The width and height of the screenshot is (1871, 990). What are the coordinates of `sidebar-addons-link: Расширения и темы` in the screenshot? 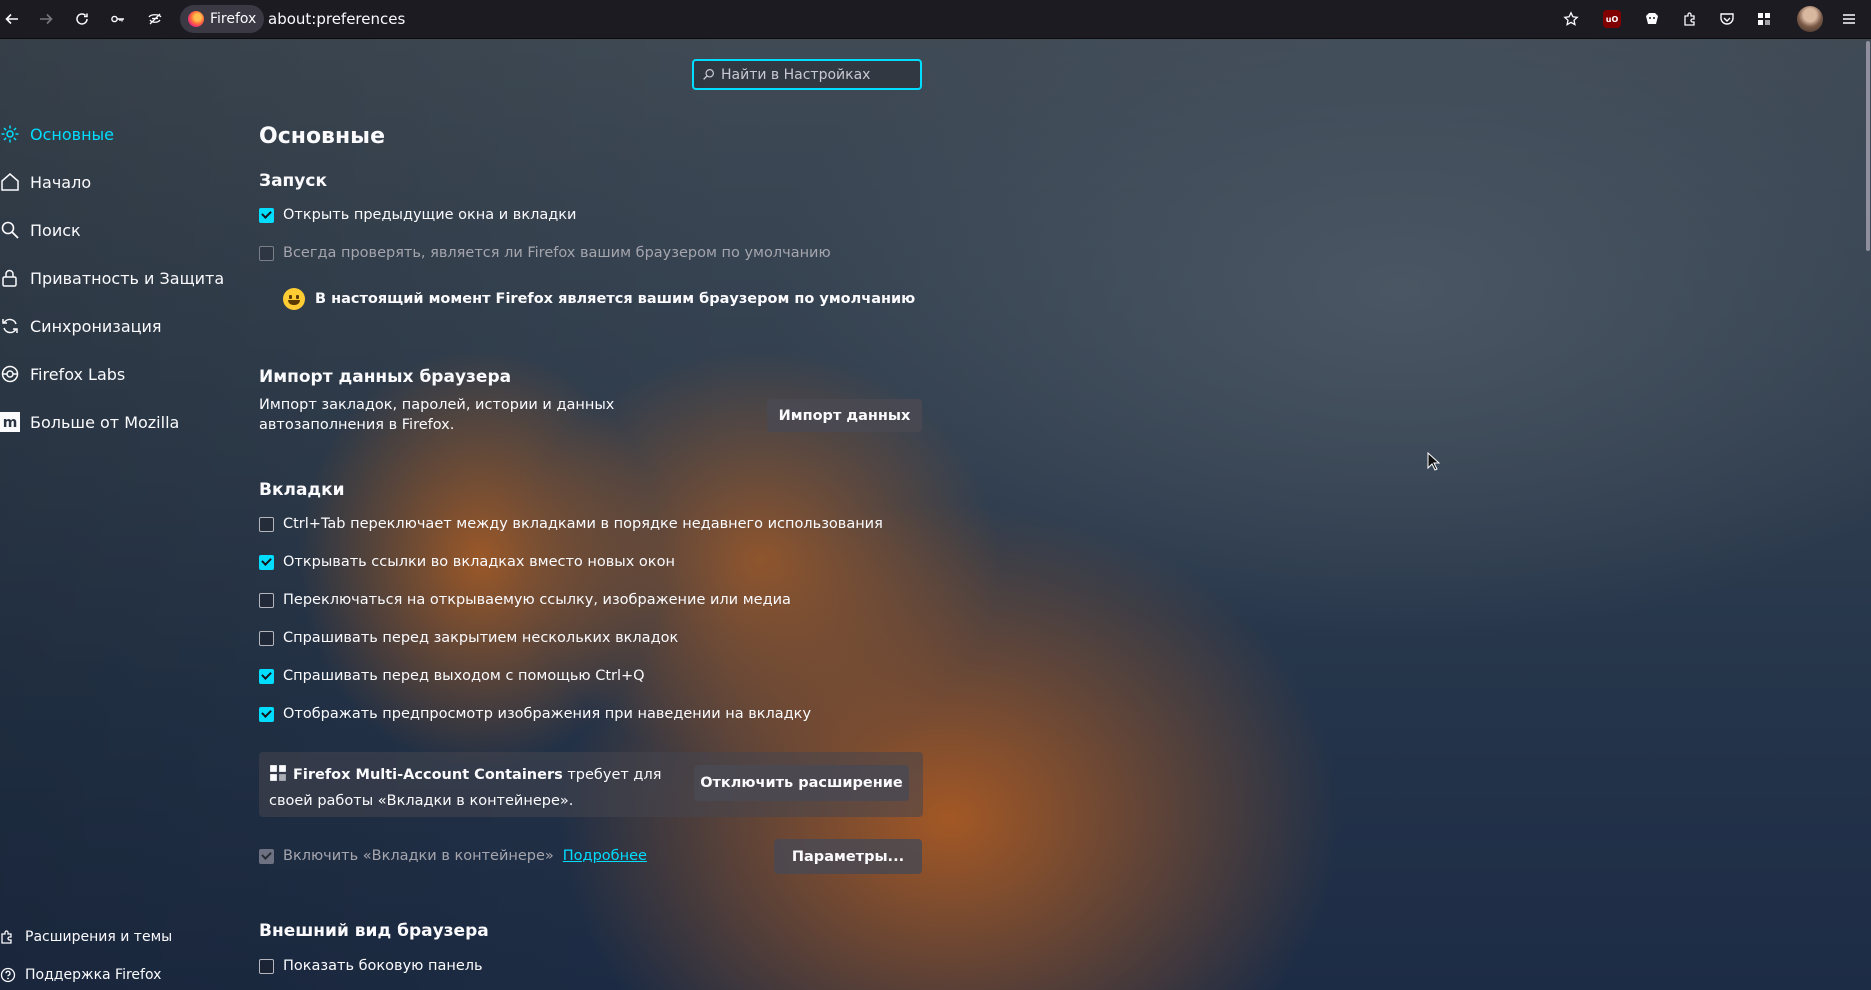 It's located at (86, 937).